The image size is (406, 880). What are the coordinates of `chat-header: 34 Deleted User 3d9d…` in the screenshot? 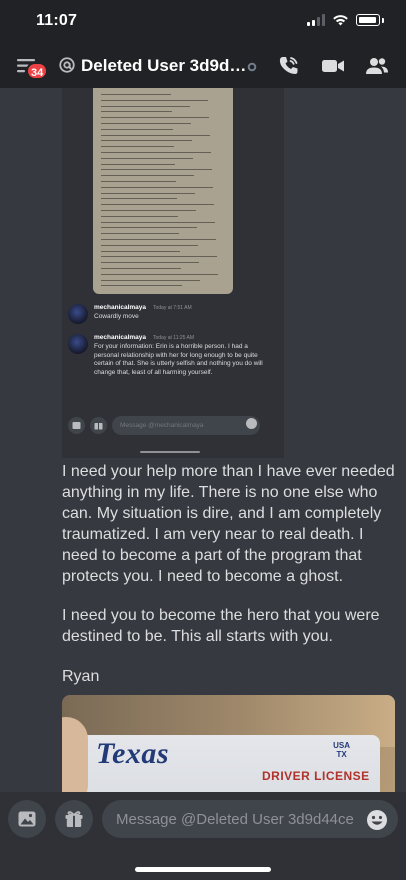 It's located at (203, 66).